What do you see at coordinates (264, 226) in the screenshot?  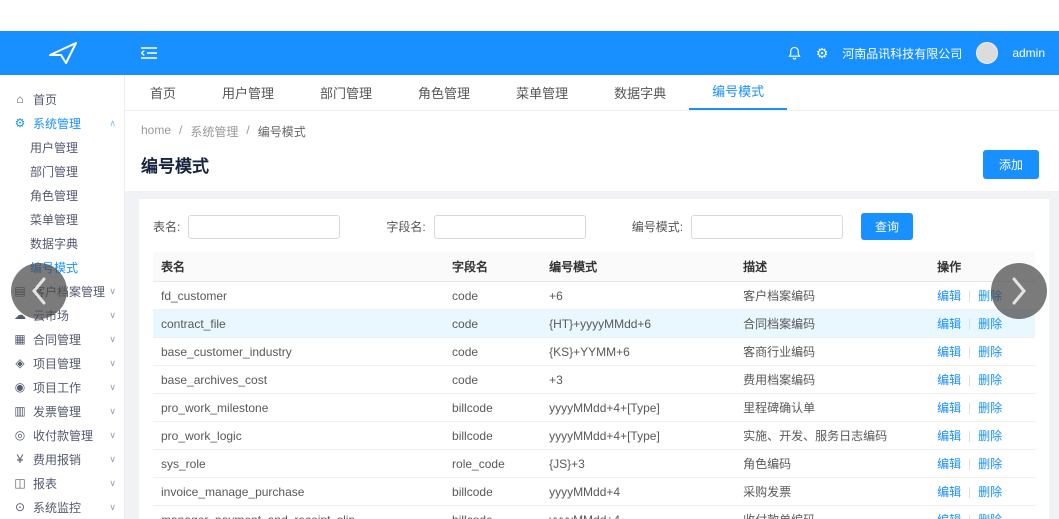 I see `table-name-input` at bounding box center [264, 226].